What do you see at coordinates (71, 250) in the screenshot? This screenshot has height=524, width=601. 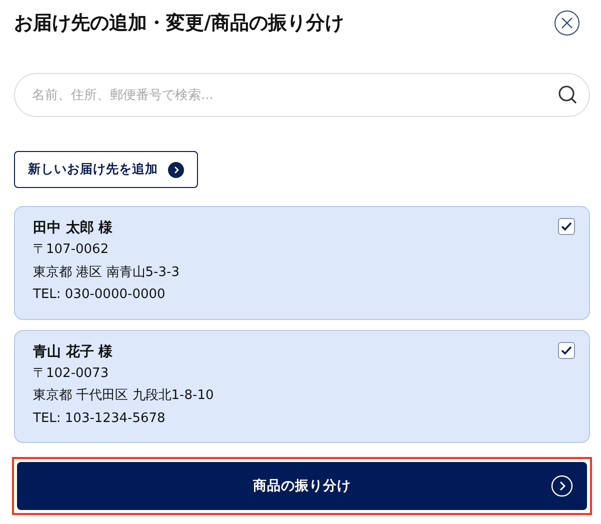 I see `postal-code: 〒107-0062` at bounding box center [71, 250].